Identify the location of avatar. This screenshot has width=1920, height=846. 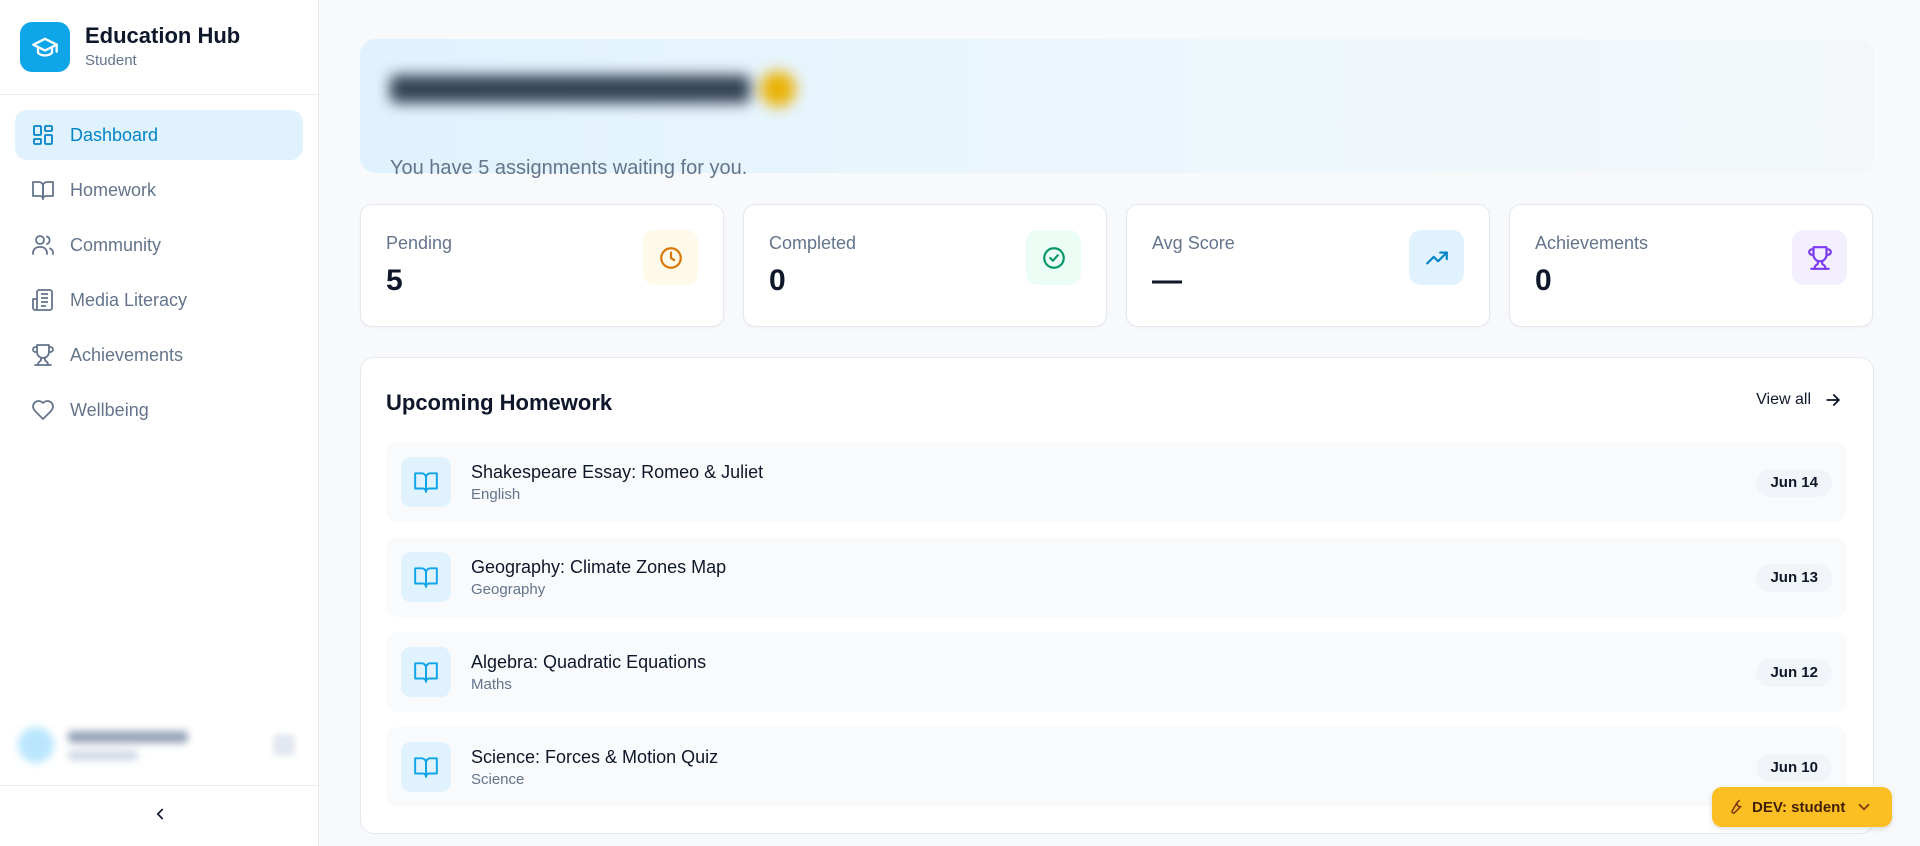
(36, 745).